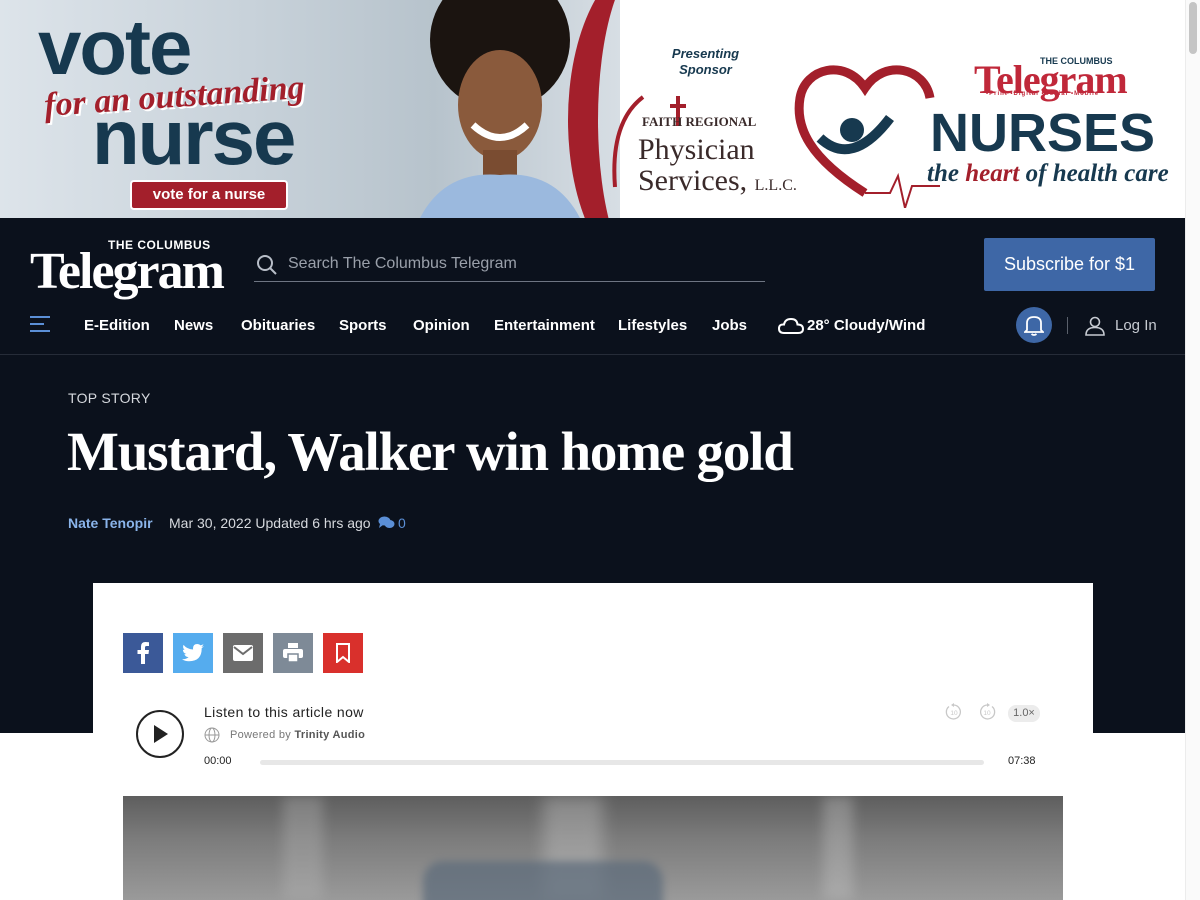  What do you see at coordinates (1069, 264) in the screenshot?
I see `subscribe-button: Subscribe for $1` at bounding box center [1069, 264].